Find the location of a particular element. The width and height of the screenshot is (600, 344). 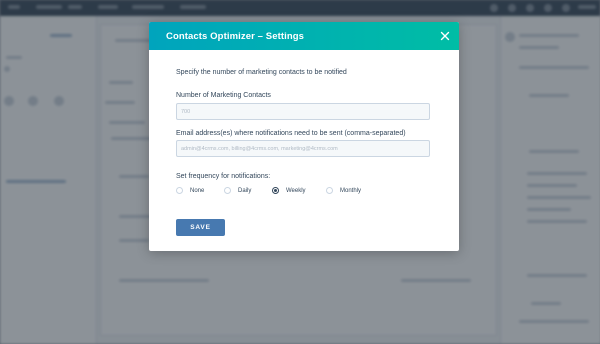

close-button is located at coordinates (445, 36).